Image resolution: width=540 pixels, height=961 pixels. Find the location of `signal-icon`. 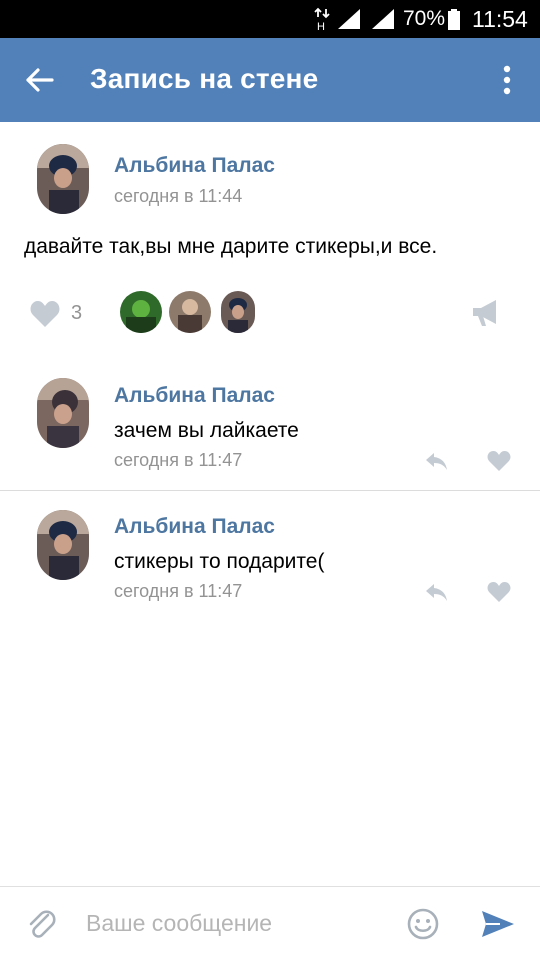

signal-icon is located at coordinates (349, 19).